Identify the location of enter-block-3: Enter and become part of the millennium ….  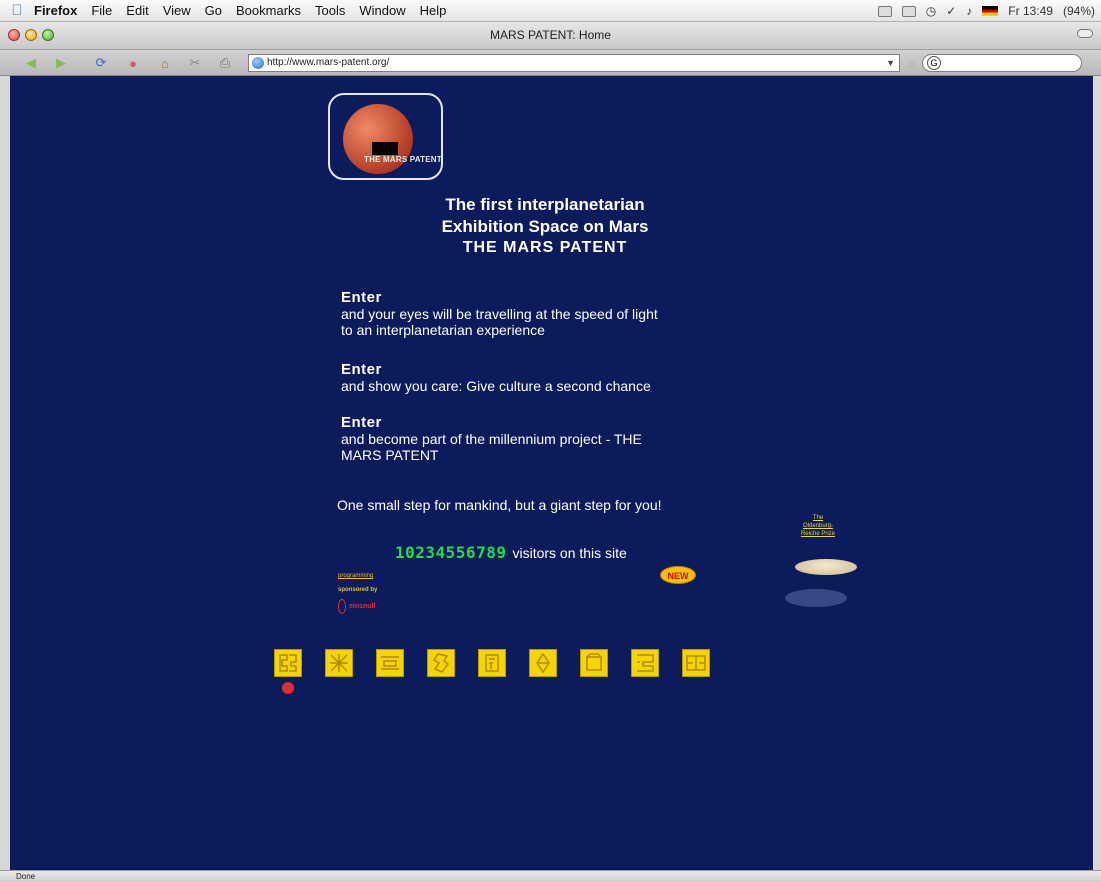
(491, 439).